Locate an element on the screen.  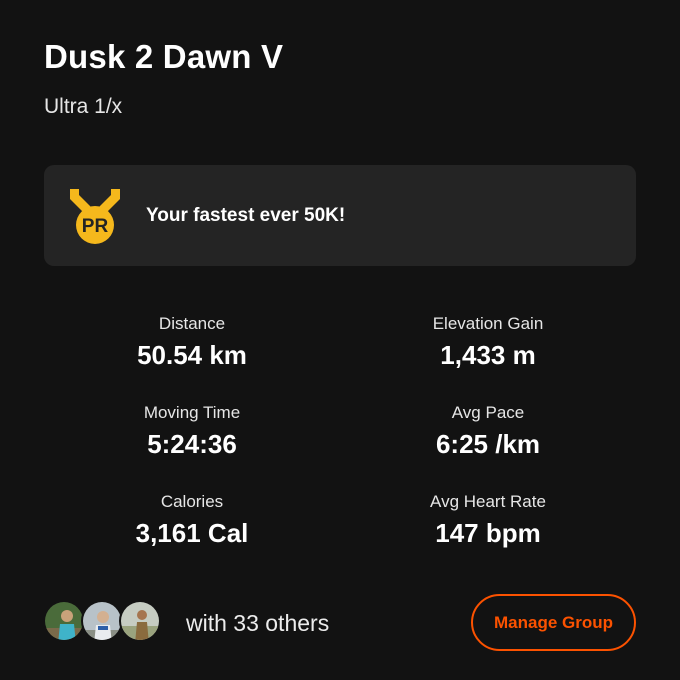
stat-label: Moving Time is located at coordinates (192, 412).